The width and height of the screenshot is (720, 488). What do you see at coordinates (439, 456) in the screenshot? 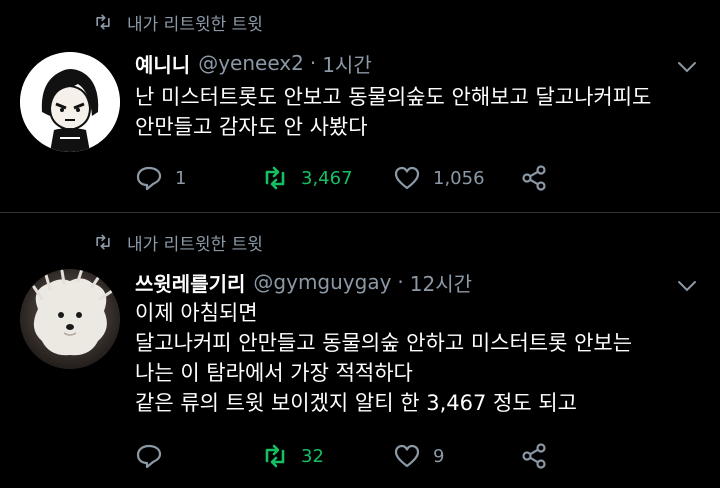
I see `like-count: 9` at bounding box center [439, 456].